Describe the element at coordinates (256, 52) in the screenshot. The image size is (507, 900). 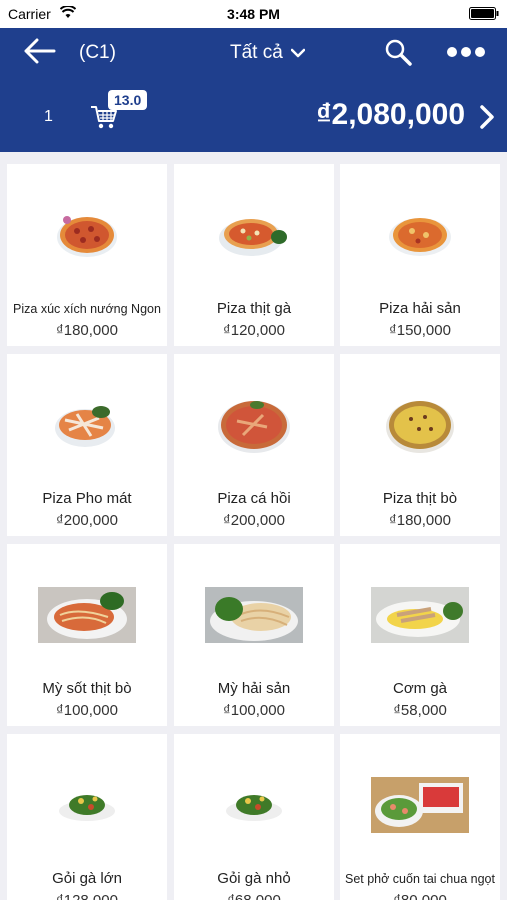
I see `filter-label: Tất cả` at that location.